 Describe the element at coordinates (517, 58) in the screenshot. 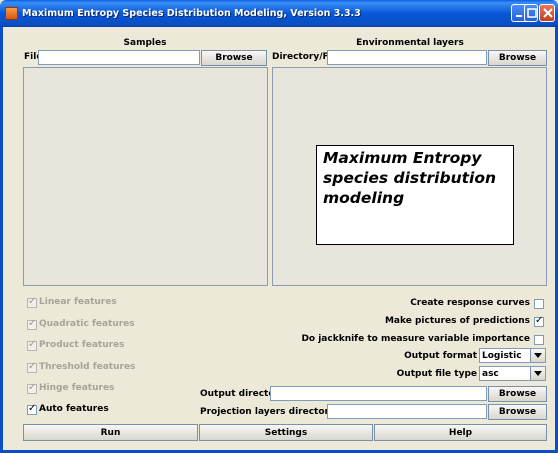

I see `env-browse-button: Browse` at that location.